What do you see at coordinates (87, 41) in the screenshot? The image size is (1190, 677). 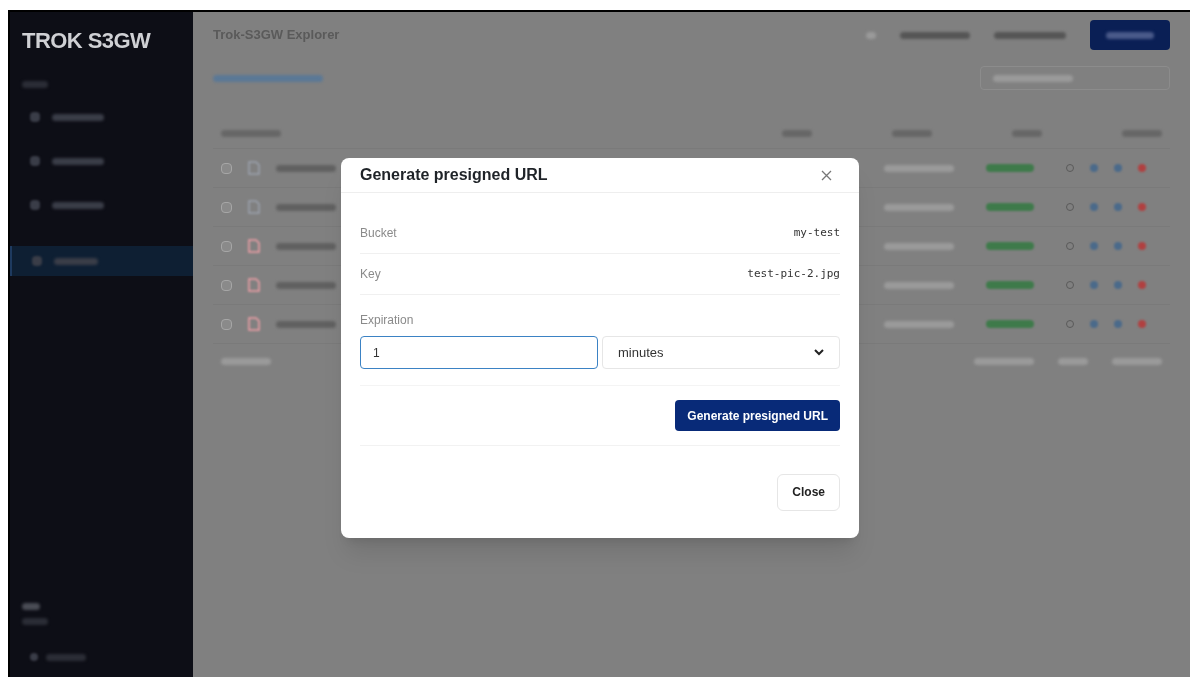 I see `logo: TROK S3GW` at bounding box center [87, 41].